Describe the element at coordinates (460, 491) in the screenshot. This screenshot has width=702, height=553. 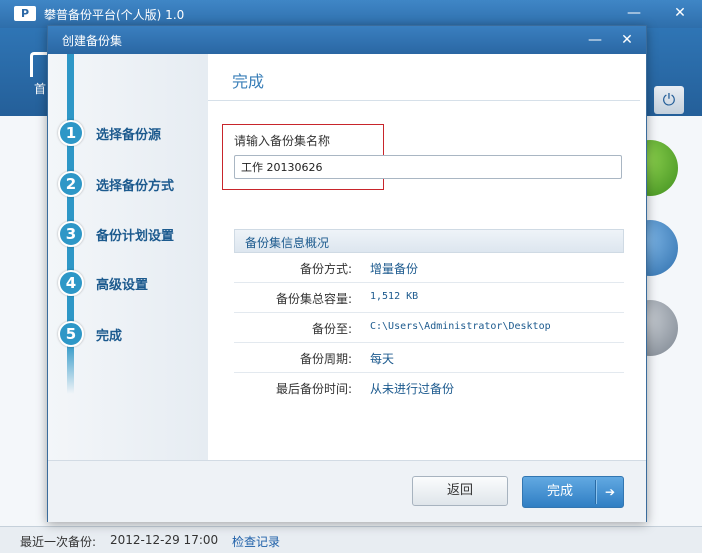
I see `back-button: 返回` at that location.